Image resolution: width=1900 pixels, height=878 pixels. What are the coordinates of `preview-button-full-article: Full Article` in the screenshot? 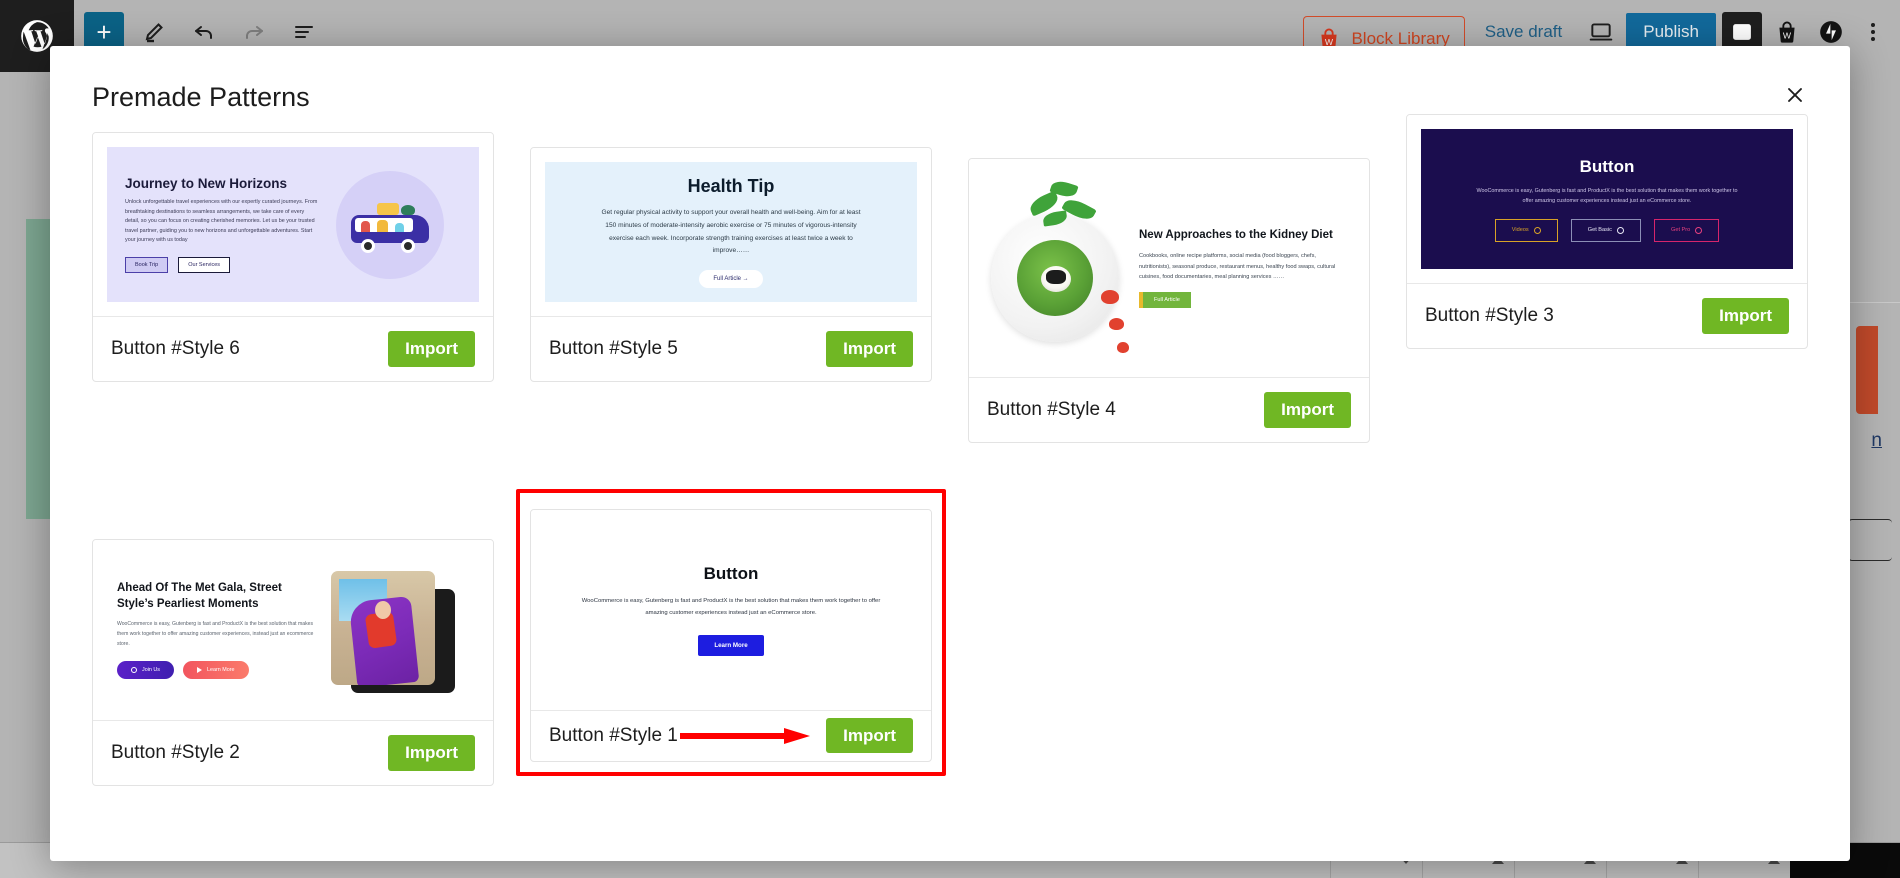 It's located at (1165, 299).